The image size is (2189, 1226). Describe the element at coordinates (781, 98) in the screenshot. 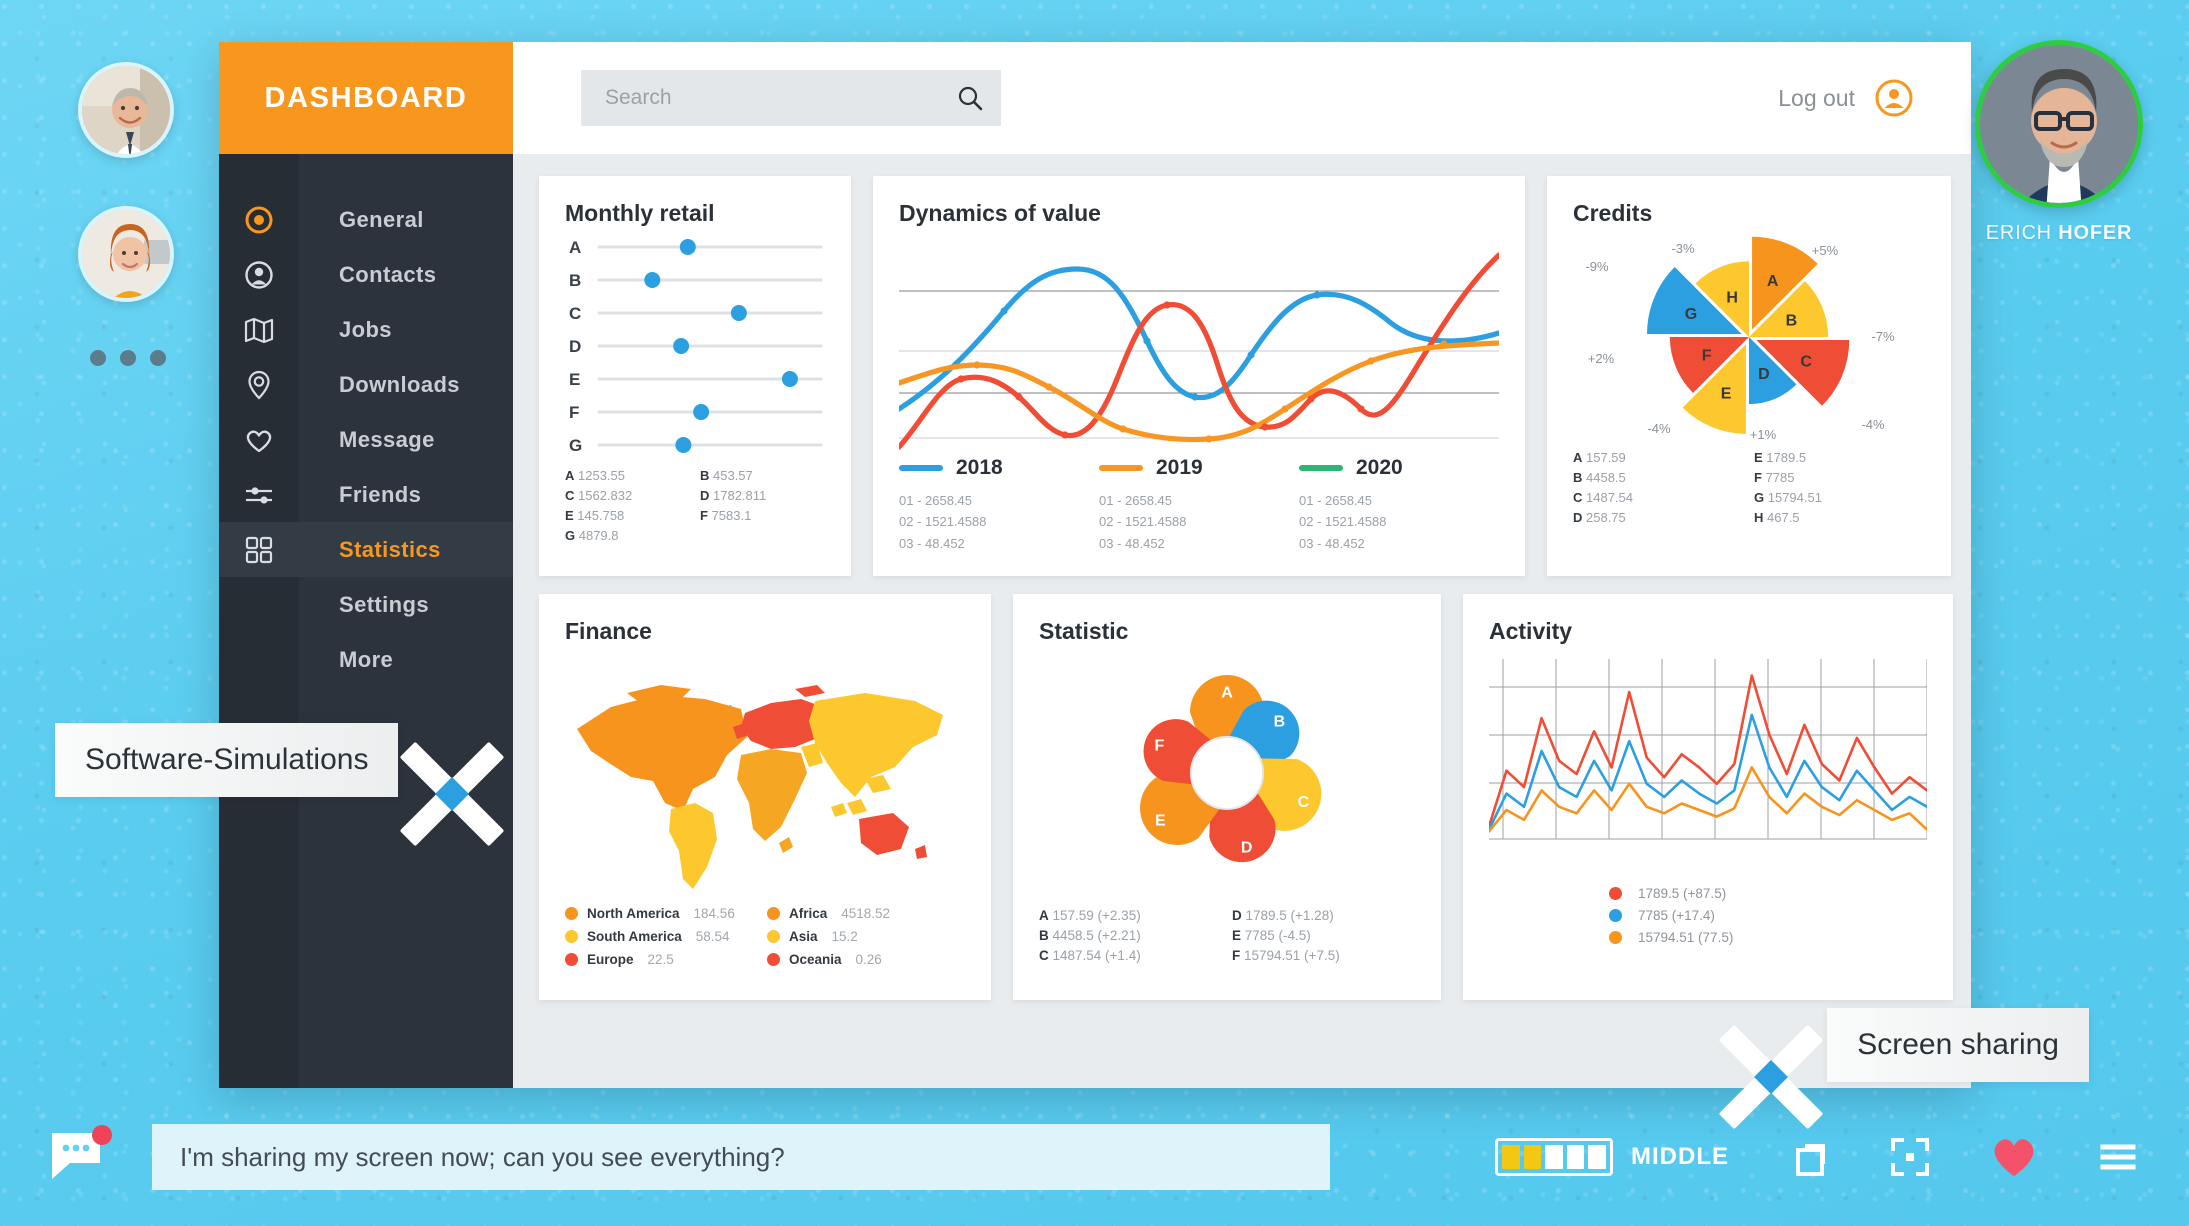

I see `search-input` at that location.